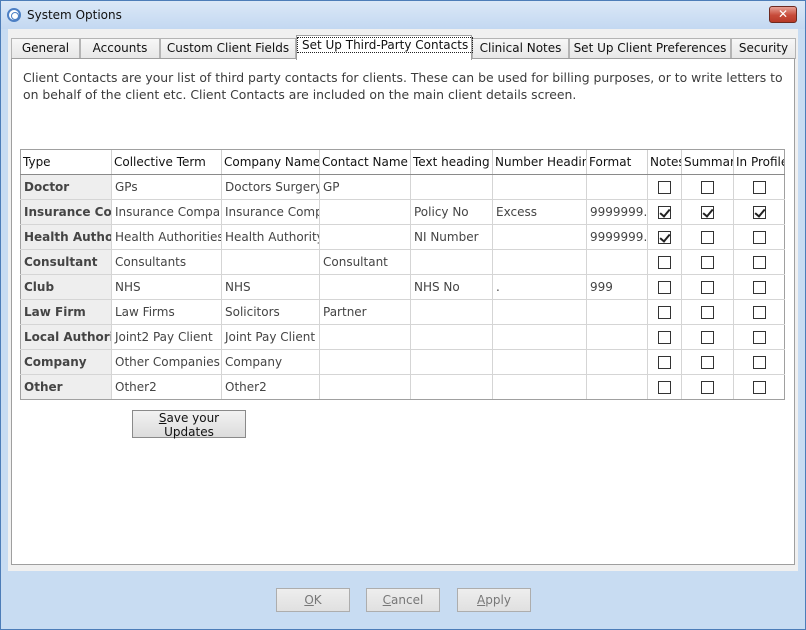 The width and height of the screenshot is (806, 630). Describe the element at coordinates (270, 337) in the screenshot. I see `company-name-cell: Joint Pay Client` at that location.